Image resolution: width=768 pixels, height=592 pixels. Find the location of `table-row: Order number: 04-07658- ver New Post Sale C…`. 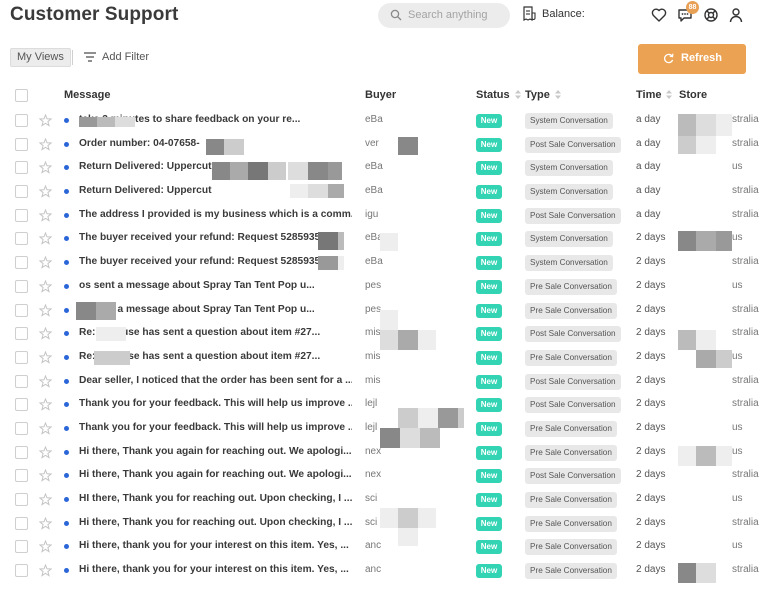

table-row: Order number: 04-07658- ver New Post Sale C… is located at coordinates (384, 145).